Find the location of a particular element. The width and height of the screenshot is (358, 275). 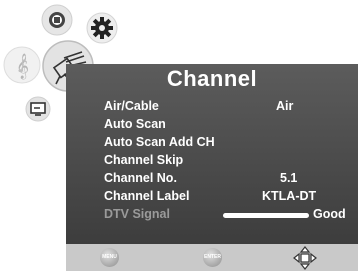

menu-item-label: Channel Skip is located at coordinates (144, 160).